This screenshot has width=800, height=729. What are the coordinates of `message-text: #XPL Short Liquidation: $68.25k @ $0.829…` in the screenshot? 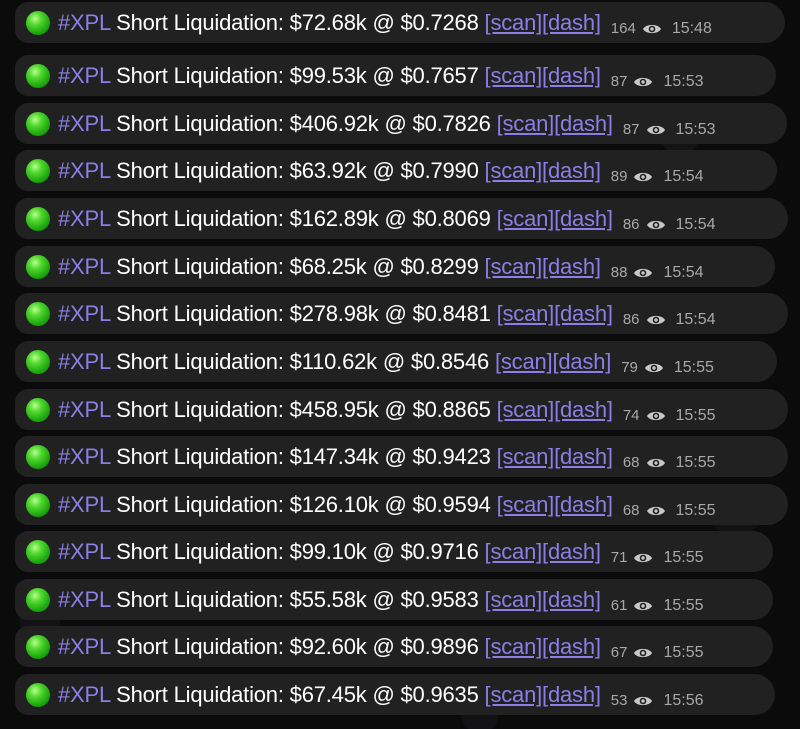 It's located at (329, 267).